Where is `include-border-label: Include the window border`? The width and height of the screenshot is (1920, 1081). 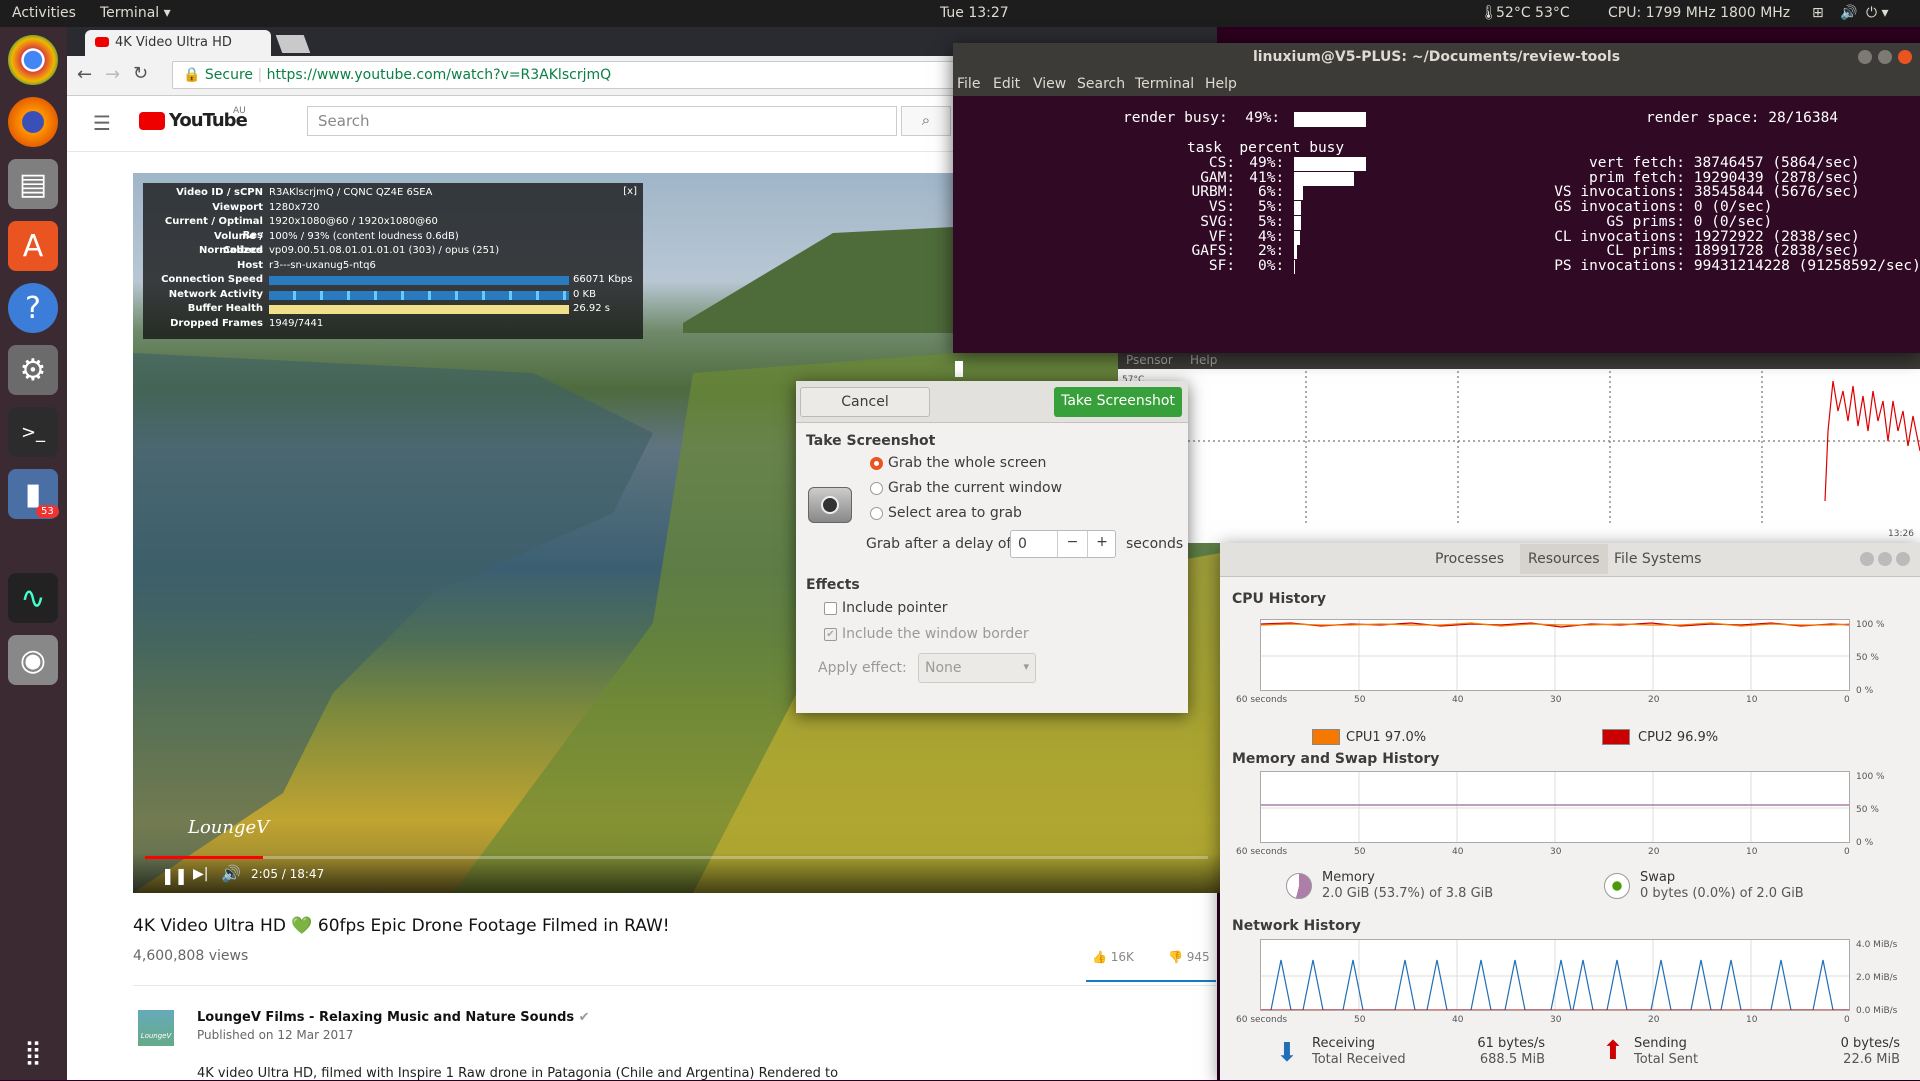
include-border-label: Include the window border is located at coordinates (935, 634).